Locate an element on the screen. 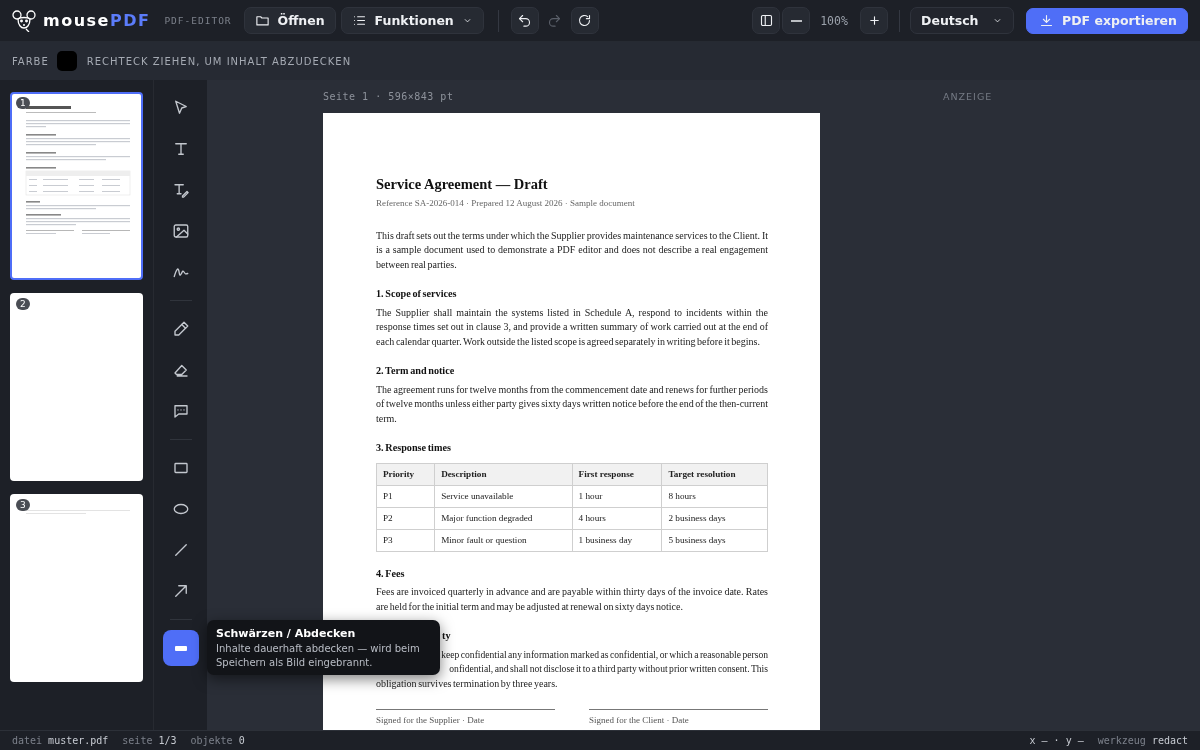  tooltip-title: Schwärzen / Abdecken is located at coordinates (286, 633).